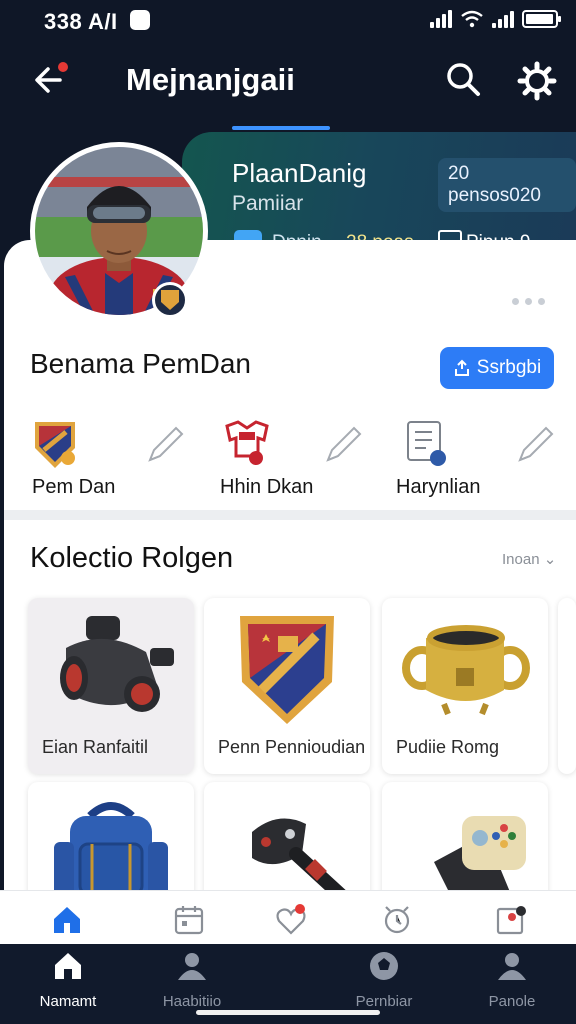 The image size is (576, 1024). Describe the element at coordinates (521, 559) in the screenshot. I see `filter-label: Inoan` at that location.